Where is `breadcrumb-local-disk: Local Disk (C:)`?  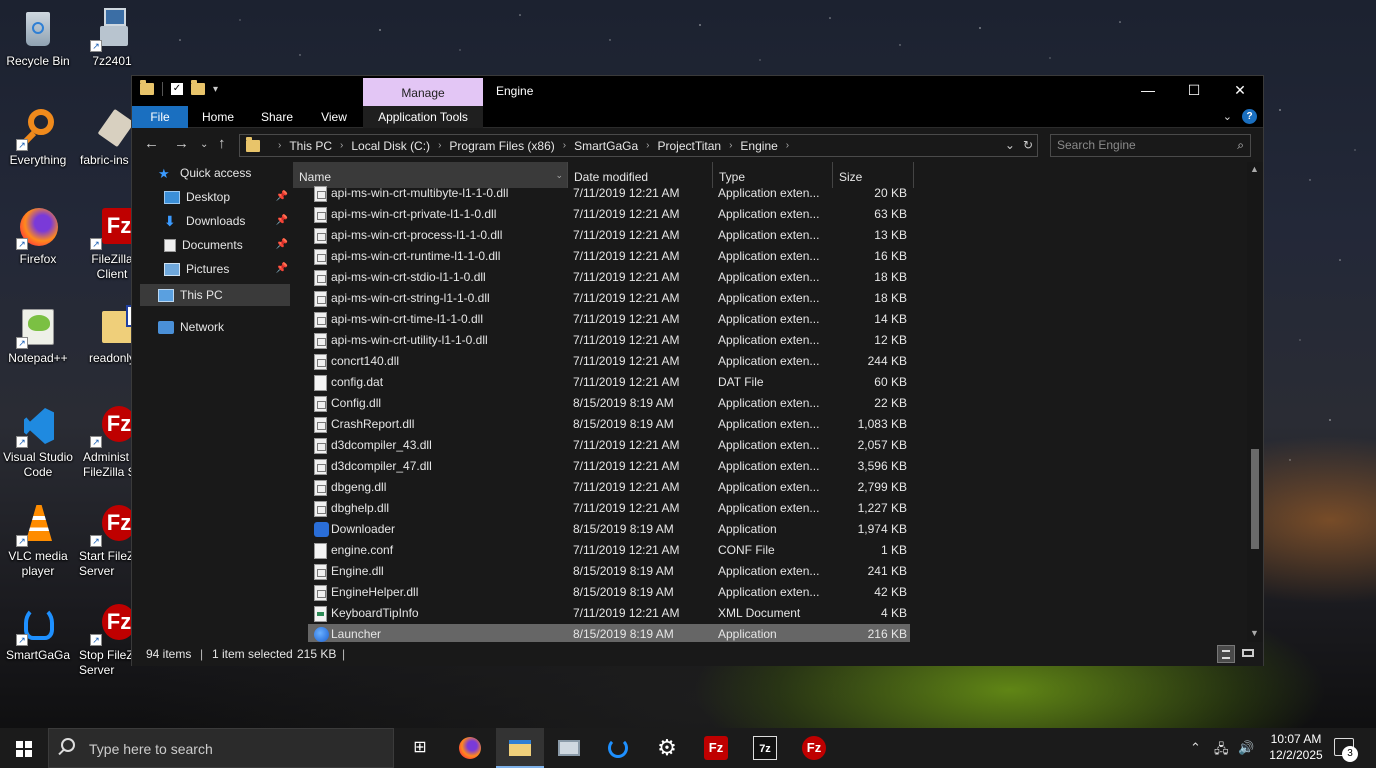
breadcrumb-local-disk: Local Disk (C:) is located at coordinates (390, 146).